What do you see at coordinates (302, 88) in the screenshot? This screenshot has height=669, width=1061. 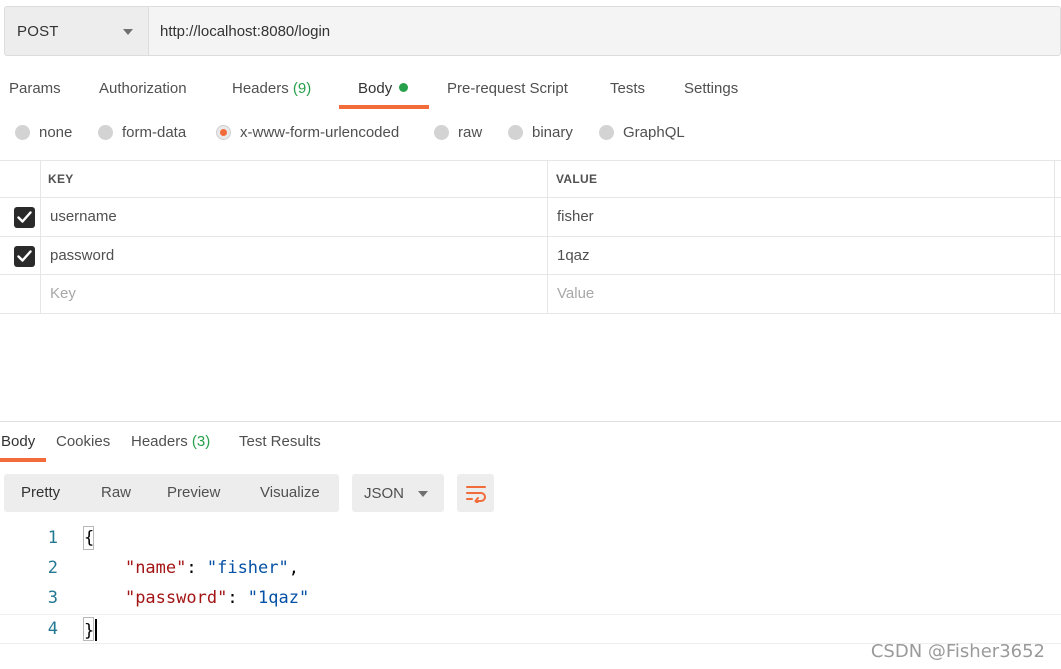 I see `tab-headers-count: (9)` at bounding box center [302, 88].